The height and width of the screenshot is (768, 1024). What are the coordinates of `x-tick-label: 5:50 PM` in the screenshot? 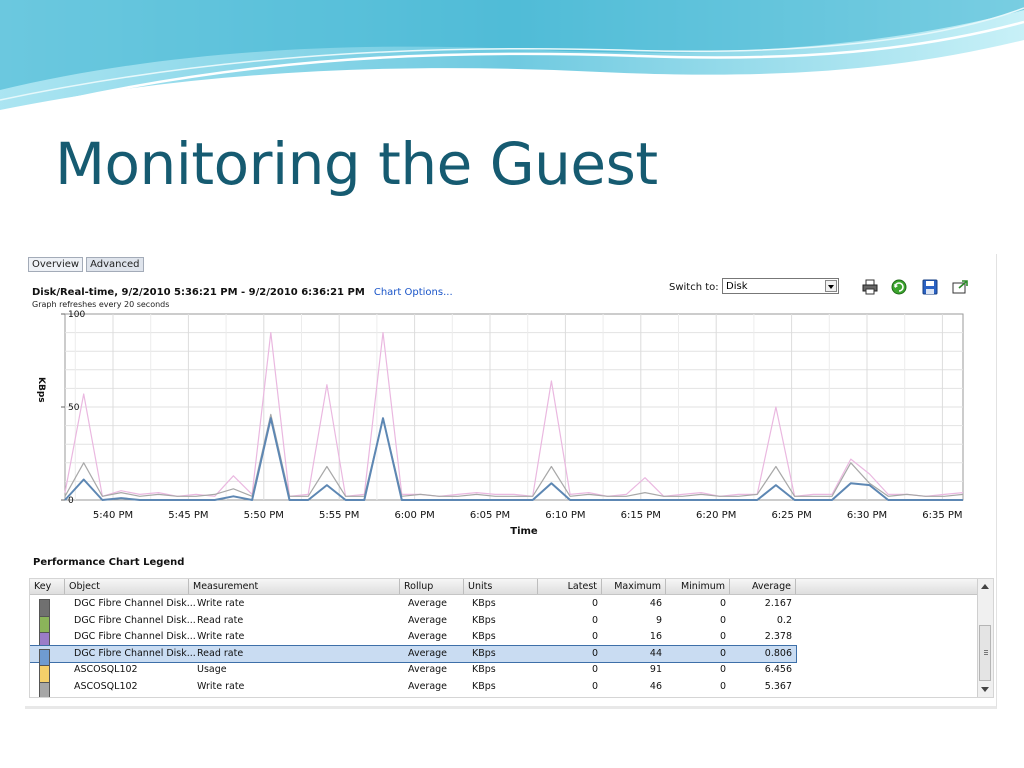 It's located at (264, 515).